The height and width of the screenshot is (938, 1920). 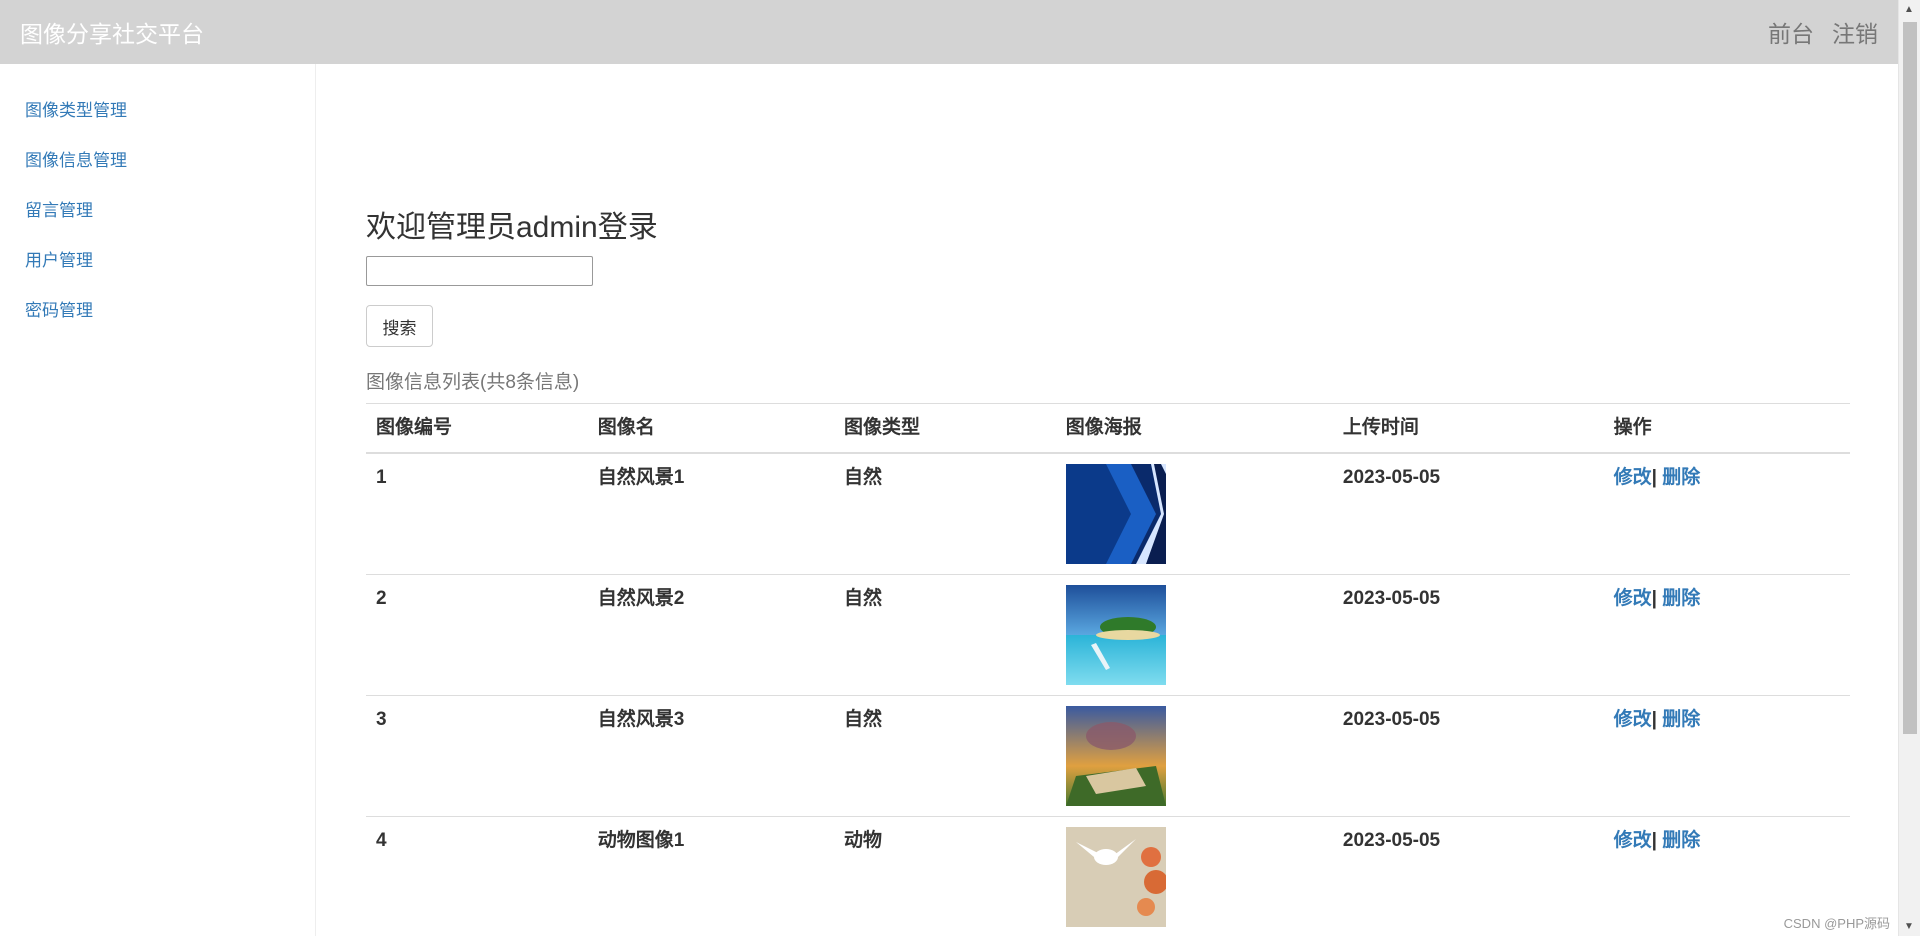 I want to click on cell-name: 自然风景1, so click(x=710, y=513).